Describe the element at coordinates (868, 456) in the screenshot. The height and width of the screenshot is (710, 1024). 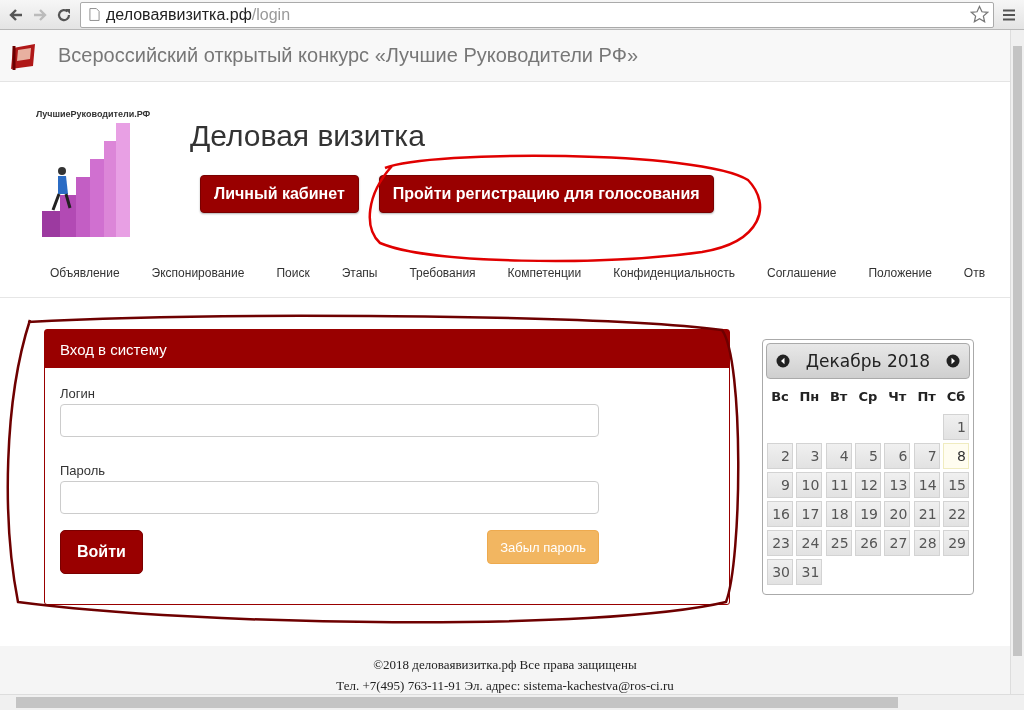
I see `calendar-day: 5` at that location.